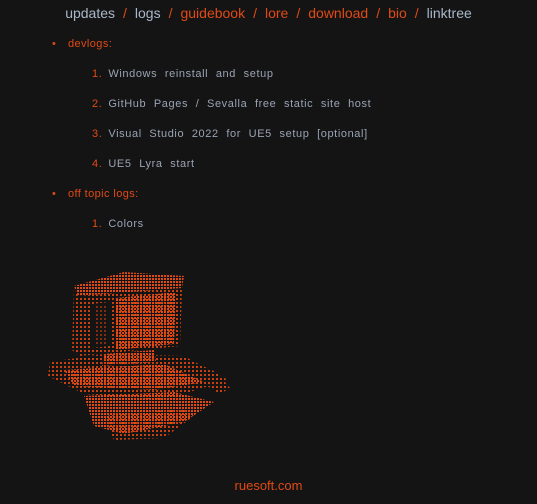 This screenshot has width=537, height=504. What do you see at coordinates (90, 44) in the screenshot?
I see `section-title: devlogs:` at bounding box center [90, 44].